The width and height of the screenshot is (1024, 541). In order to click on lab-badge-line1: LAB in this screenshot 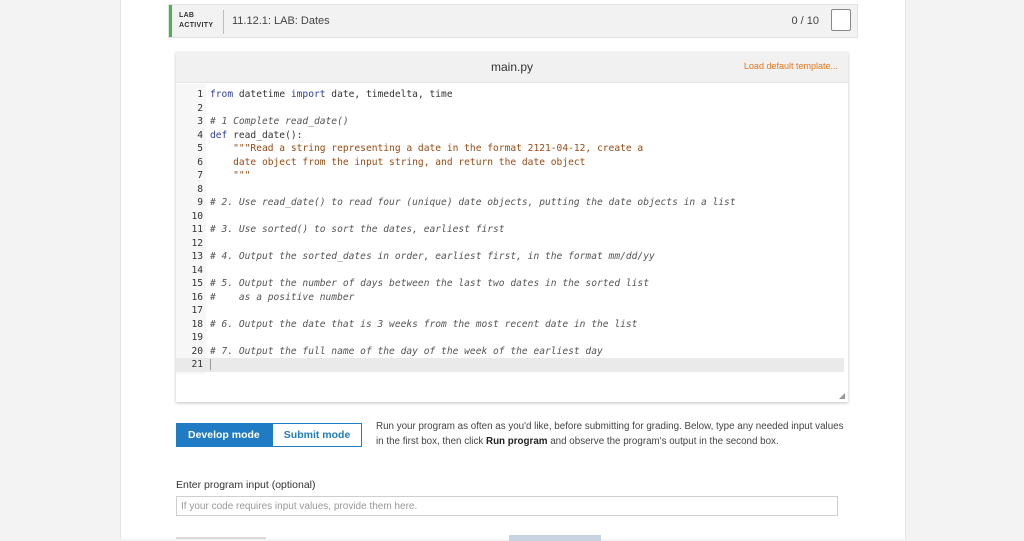, I will do `click(187, 15)`.